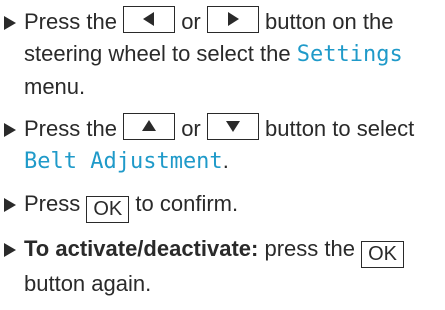 The width and height of the screenshot is (445, 310). I want to click on step-4-line-1: To activate/deactivate: press the OK, so click(233, 250).